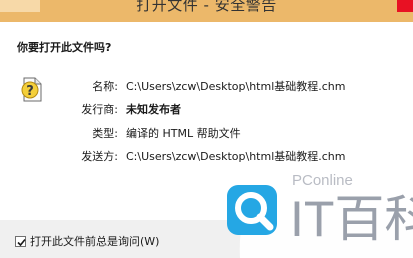 The image size is (413, 258). I want to click on search-magnifier-logo-icon, so click(252, 210).